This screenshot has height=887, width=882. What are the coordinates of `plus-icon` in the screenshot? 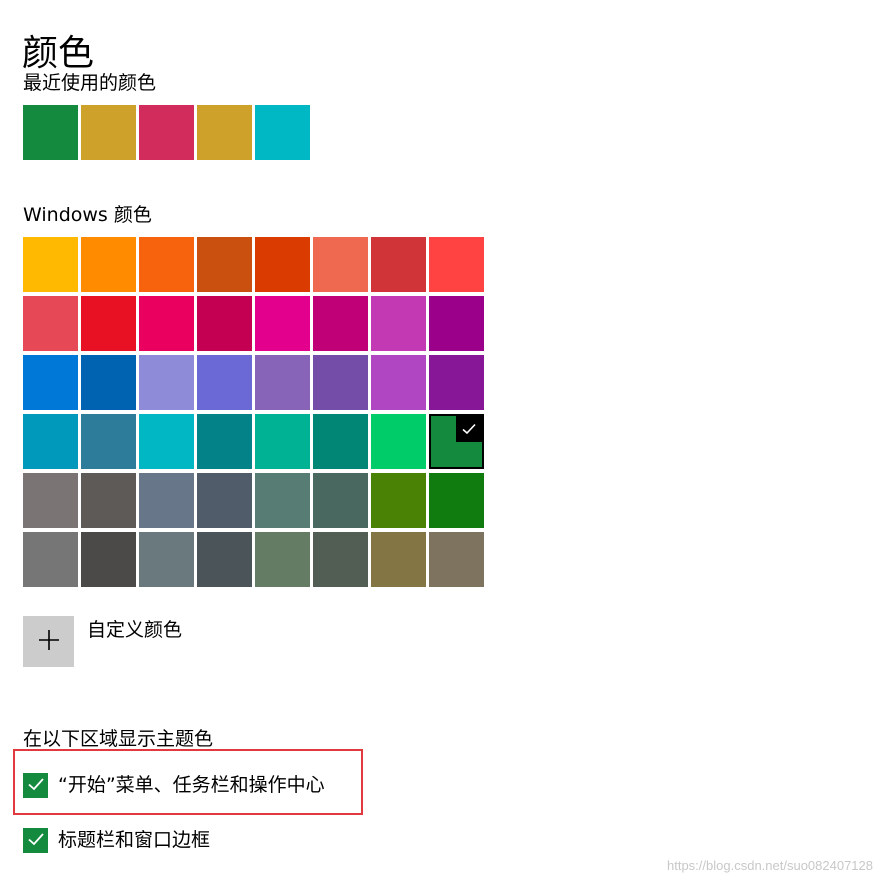 It's located at (49, 642).